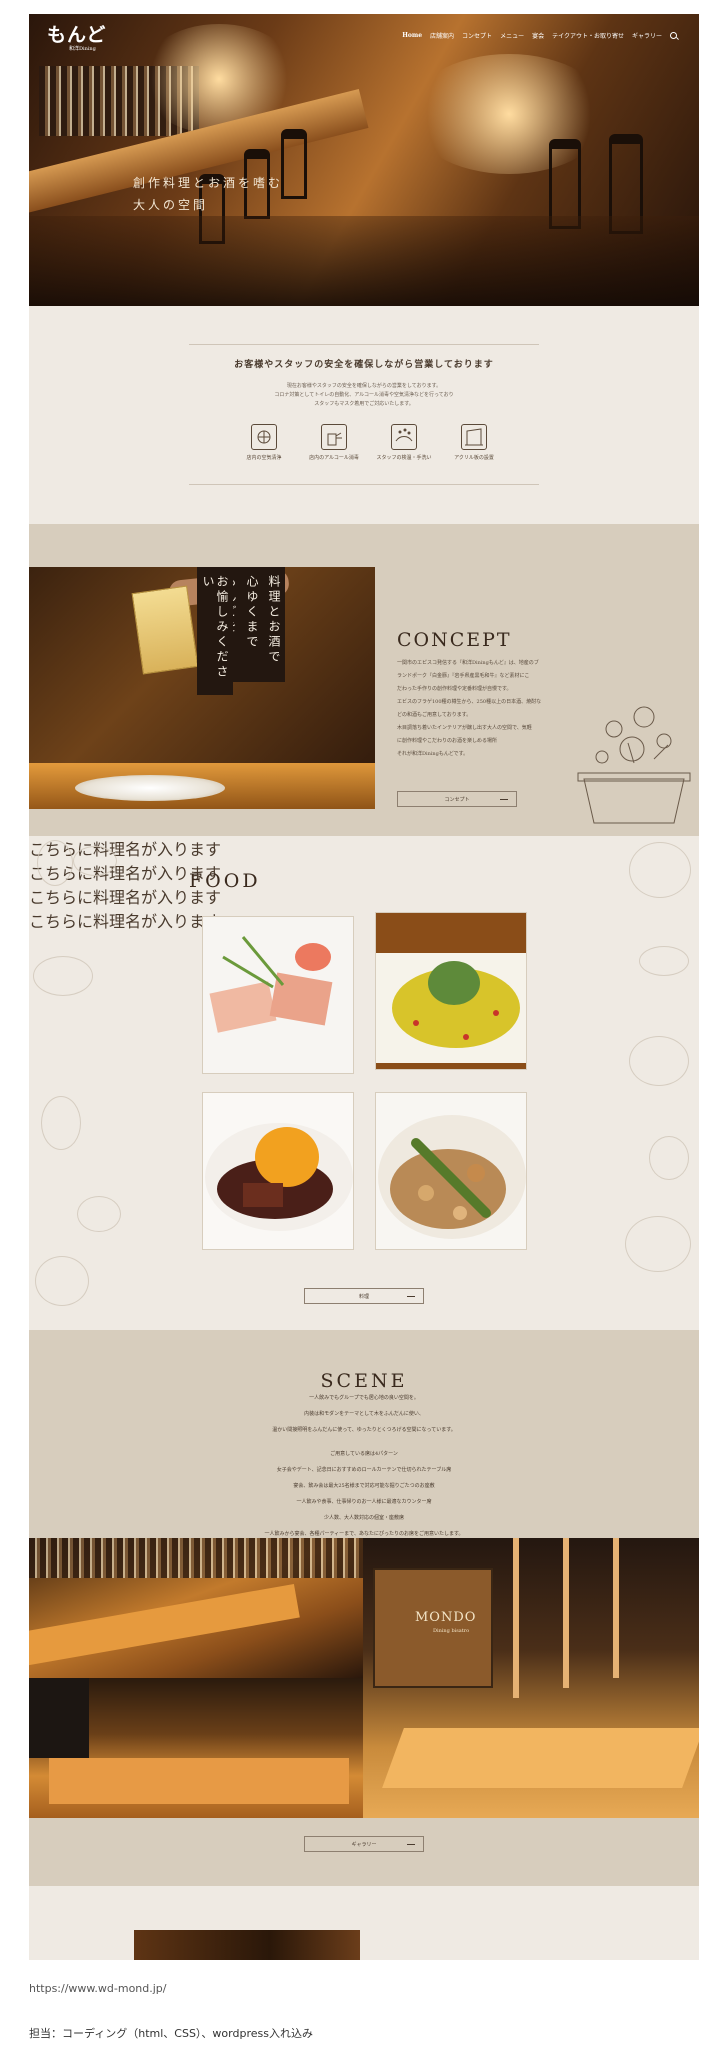 This screenshot has height=2056, width=728. Describe the element at coordinates (468, 663) in the screenshot. I see `concept-body-line: 一関市のエピスコ発信する『和洋Diningもんど』は、地産のブ` at that location.